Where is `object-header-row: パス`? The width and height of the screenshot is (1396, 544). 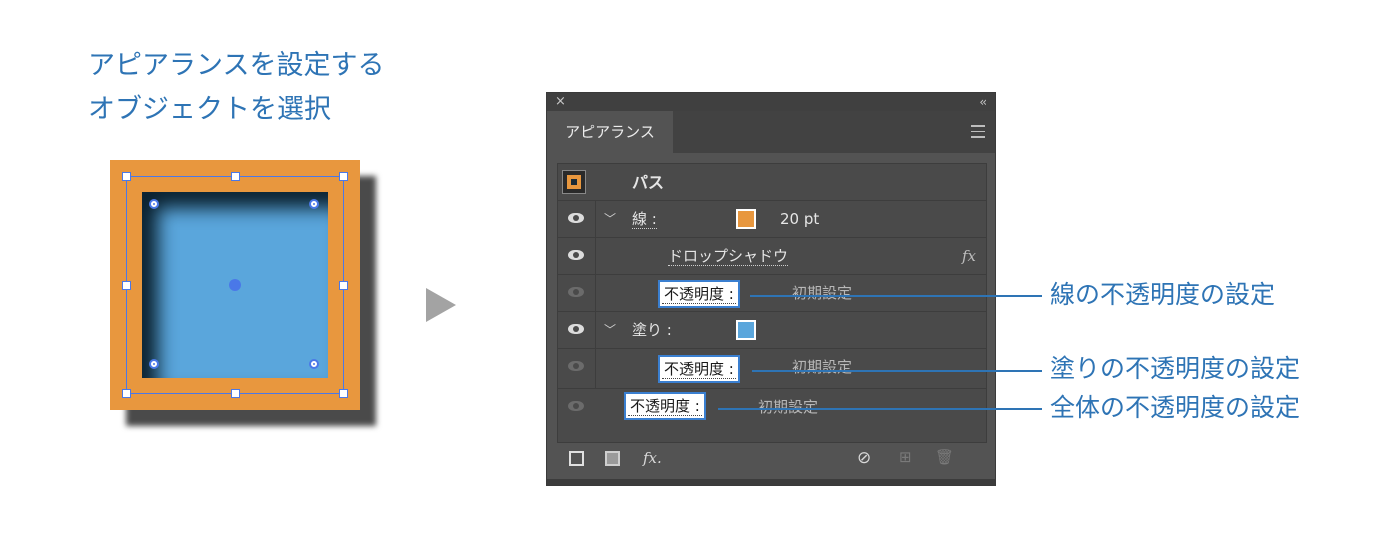
object-header-row: パス is located at coordinates (772, 182).